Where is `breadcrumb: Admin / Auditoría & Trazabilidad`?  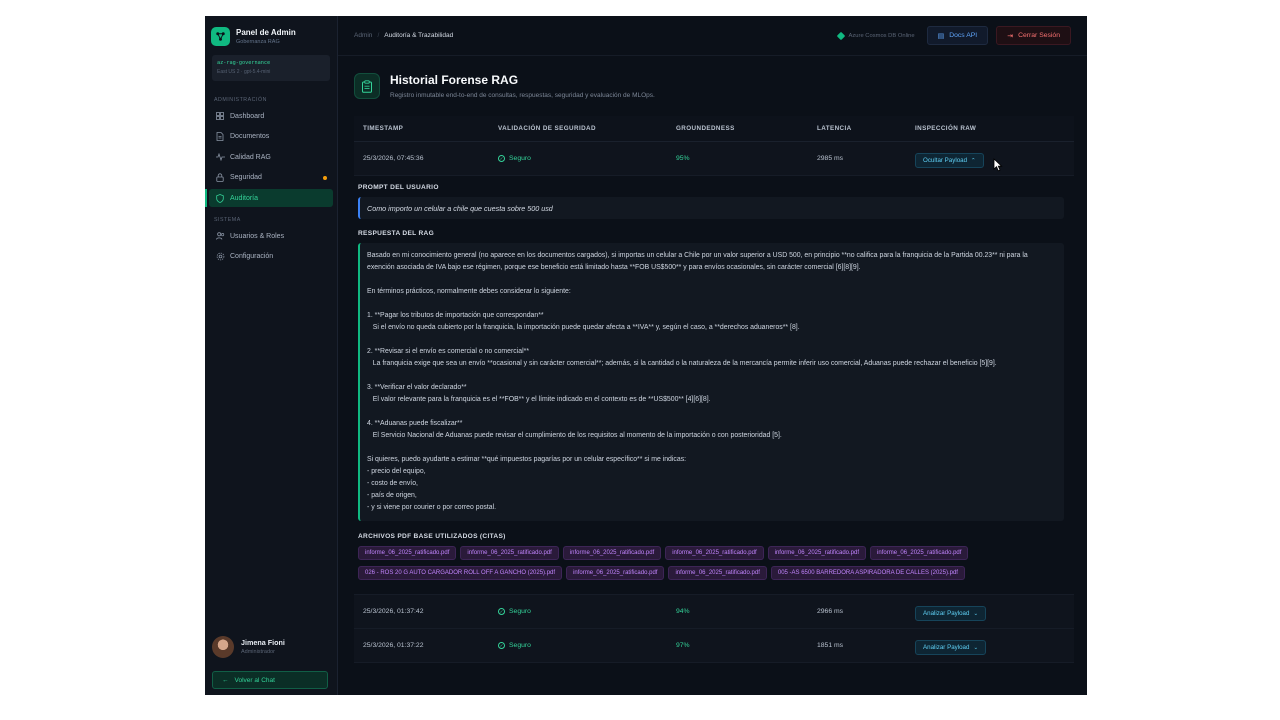 breadcrumb: Admin / Auditoría & Trazabilidad is located at coordinates (403, 35).